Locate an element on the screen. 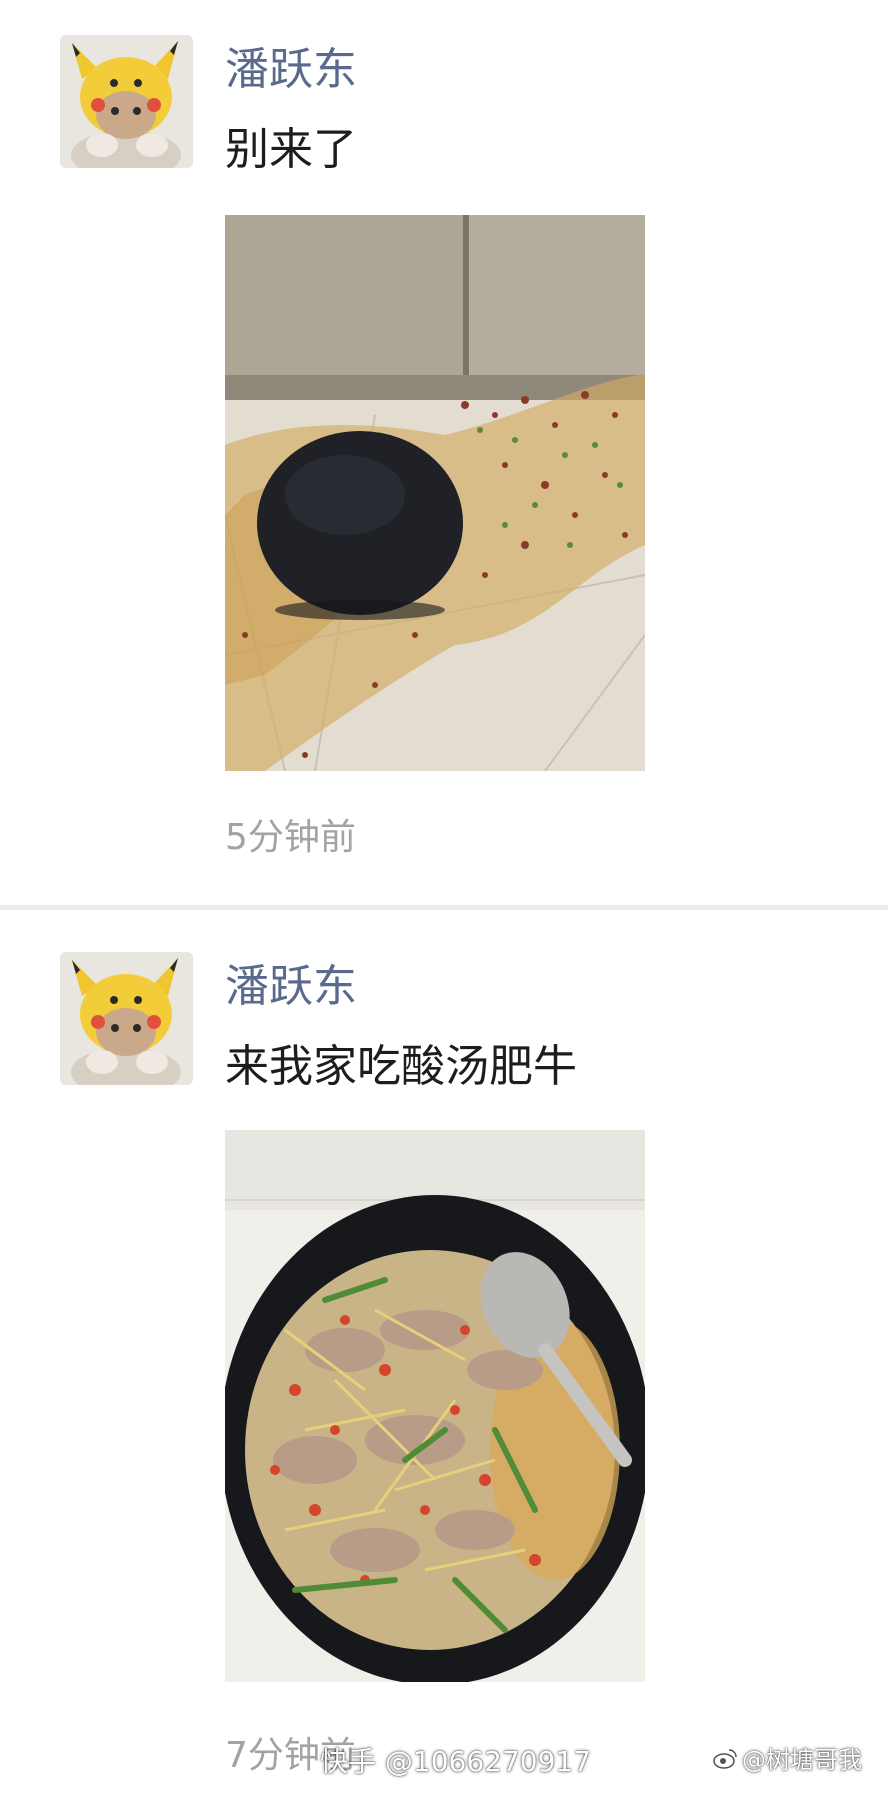 Image resolution: width=888 pixels, height=1802 pixels. overturned-wok-photo is located at coordinates (435, 493).